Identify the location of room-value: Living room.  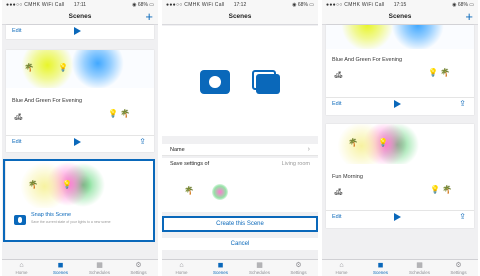
(295, 164).